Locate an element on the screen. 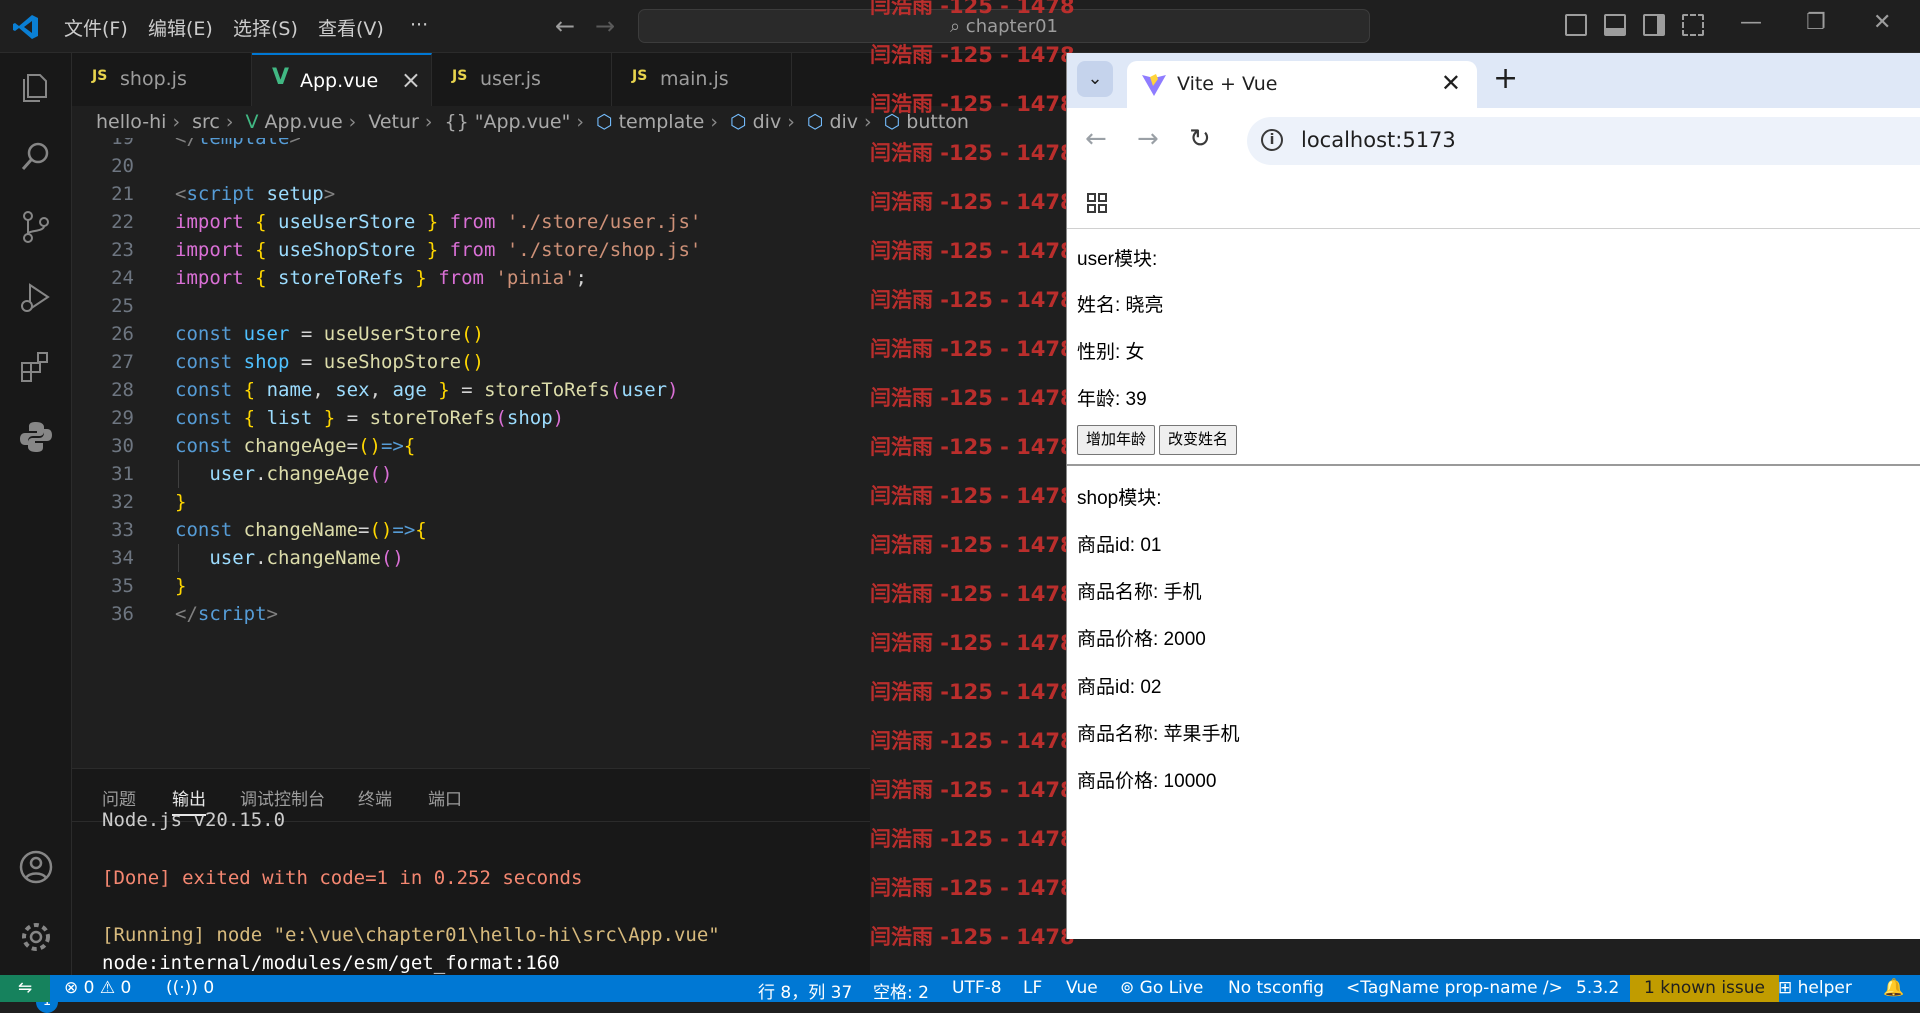  helper-button: ⊞ helper is located at coordinates (1815, 988).